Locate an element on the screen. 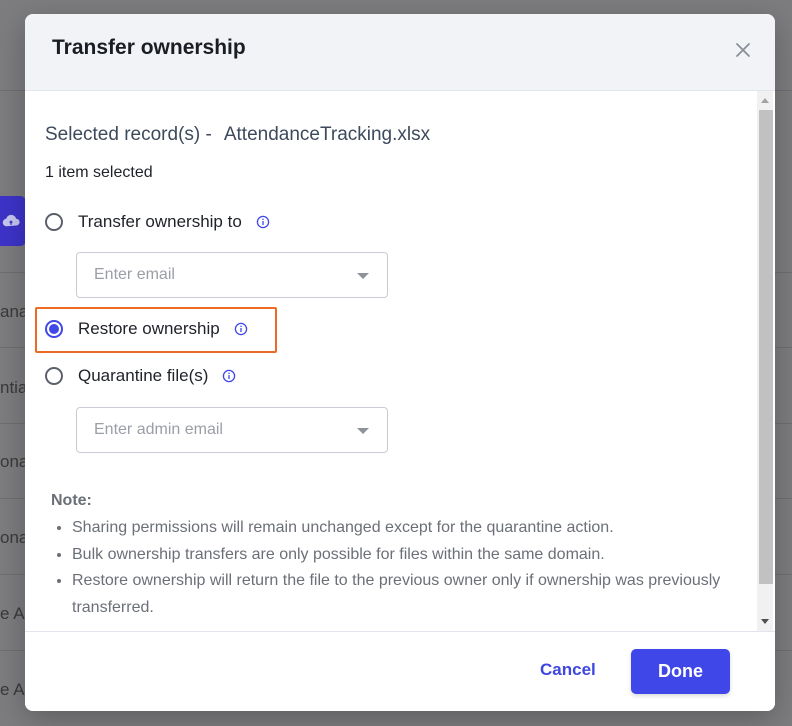 The height and width of the screenshot is (726, 792). cloud-upload-icon is located at coordinates (11, 220).